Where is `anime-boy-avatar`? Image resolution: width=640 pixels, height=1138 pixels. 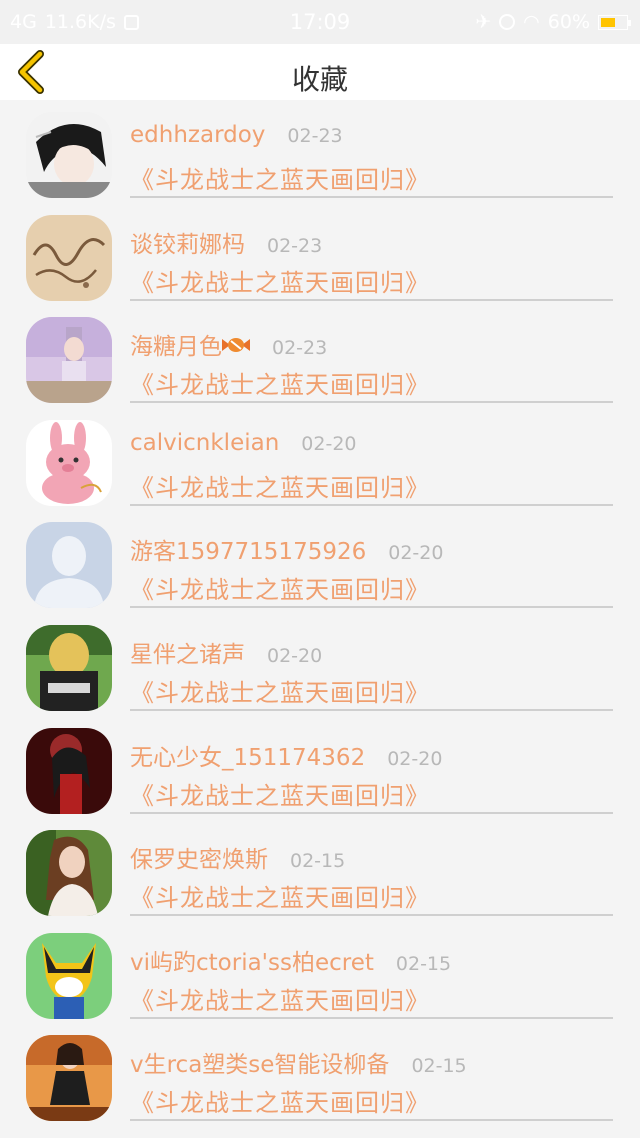 anime-boy-avatar is located at coordinates (69, 155).